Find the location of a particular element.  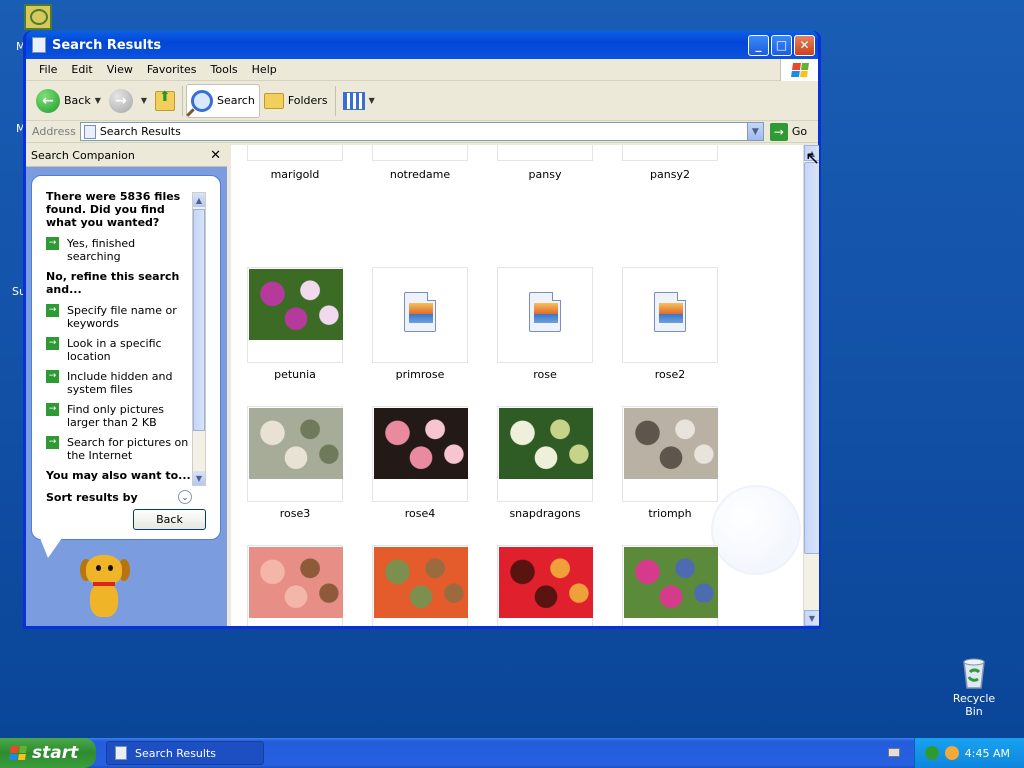

results-scroll-thumb is located at coordinates (811, 358).